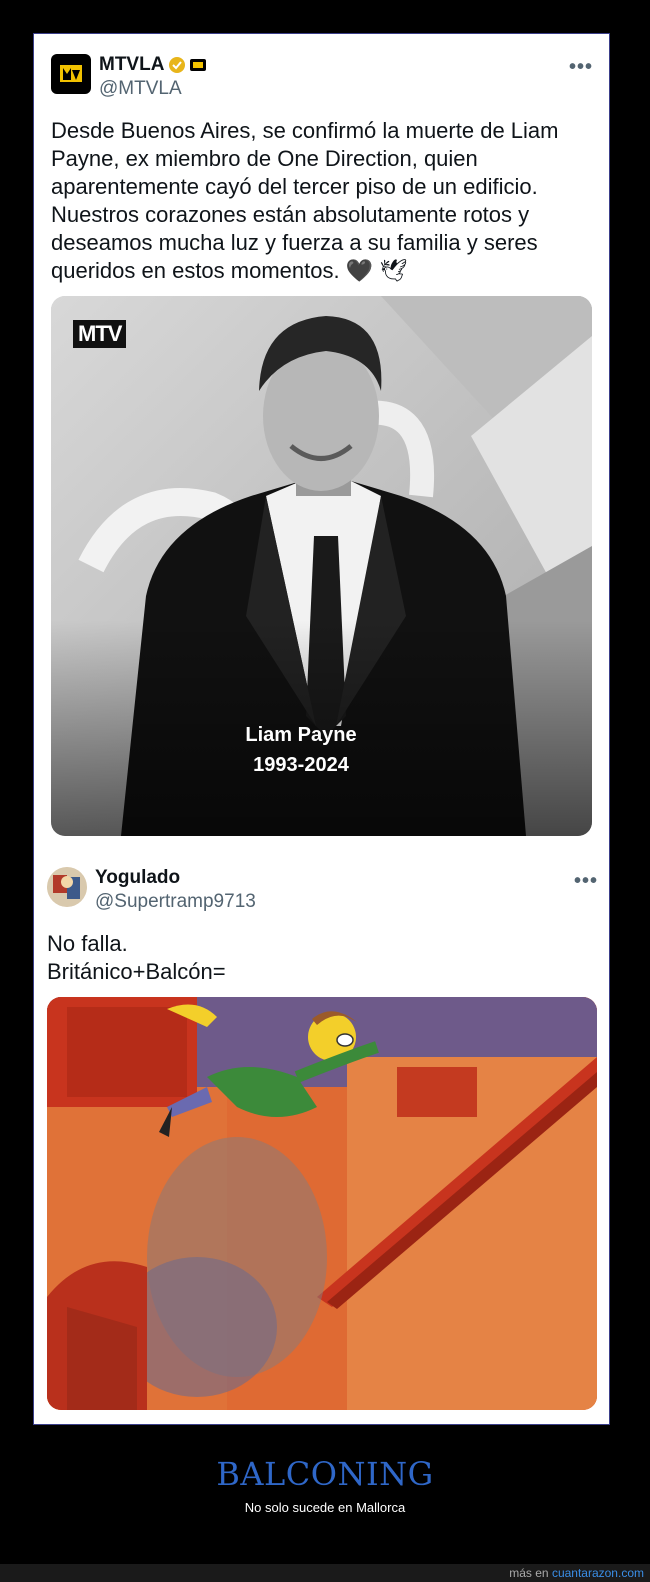 This screenshot has width=650, height=1582. Describe the element at coordinates (129, 77) in the screenshot. I see `tweet-header: MTVLA @MTVLA` at that location.